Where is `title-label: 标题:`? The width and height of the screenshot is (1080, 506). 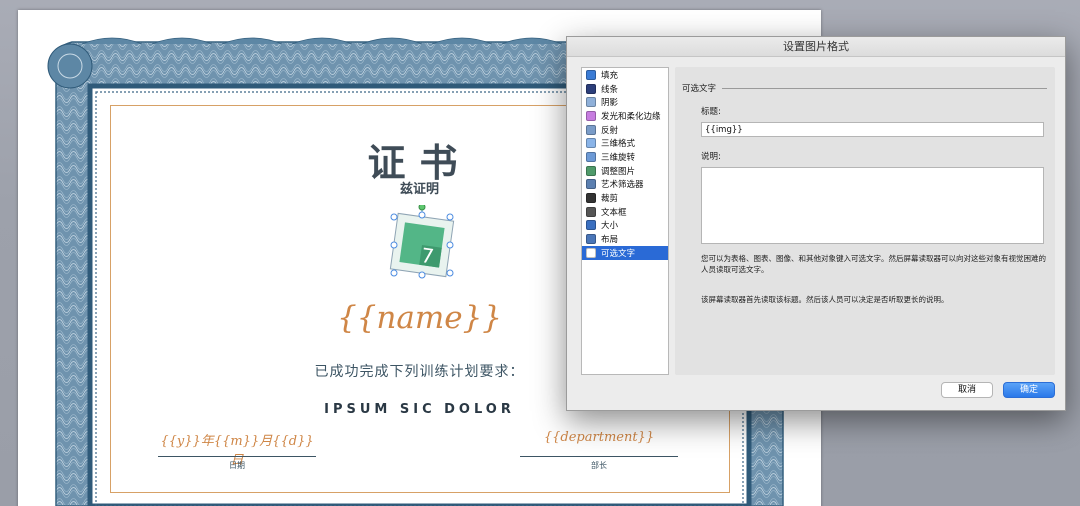
title-label: 标题: is located at coordinates (711, 112).